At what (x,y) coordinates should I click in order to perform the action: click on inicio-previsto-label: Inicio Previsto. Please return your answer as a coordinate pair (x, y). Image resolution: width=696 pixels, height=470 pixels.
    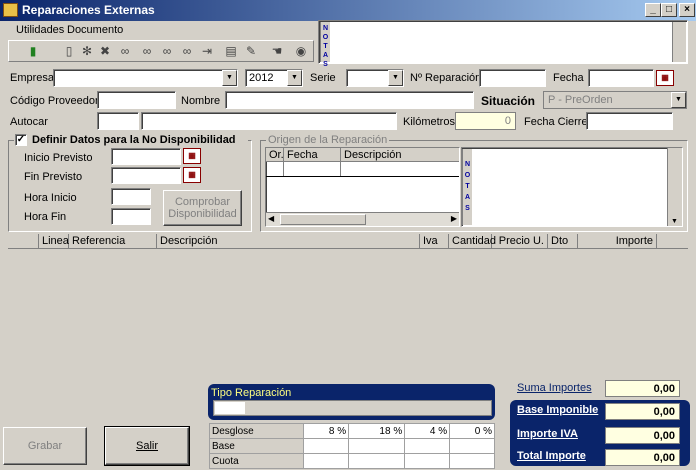
    Looking at the image, I should click on (58, 158).